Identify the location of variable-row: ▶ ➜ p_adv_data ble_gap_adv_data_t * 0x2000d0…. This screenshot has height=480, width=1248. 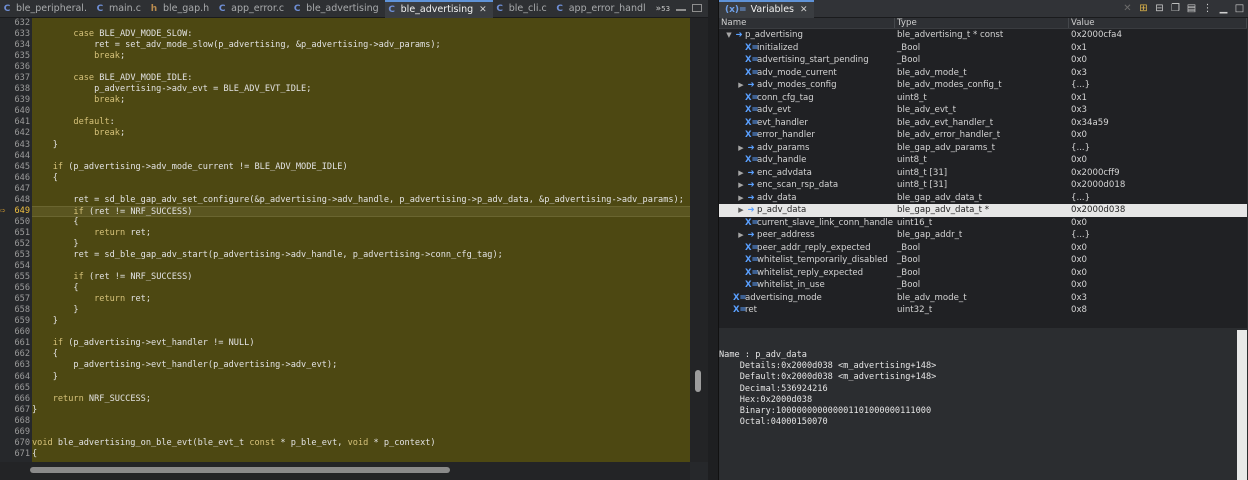
(983, 210).